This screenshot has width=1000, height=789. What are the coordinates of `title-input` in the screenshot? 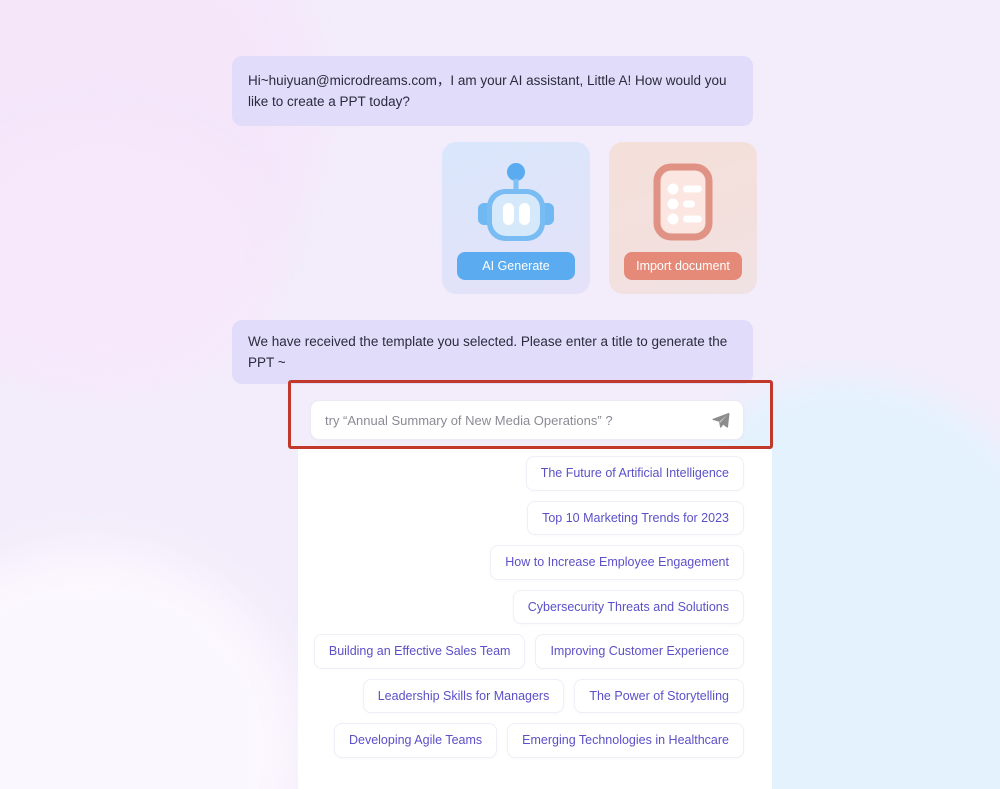 It's located at (516, 420).